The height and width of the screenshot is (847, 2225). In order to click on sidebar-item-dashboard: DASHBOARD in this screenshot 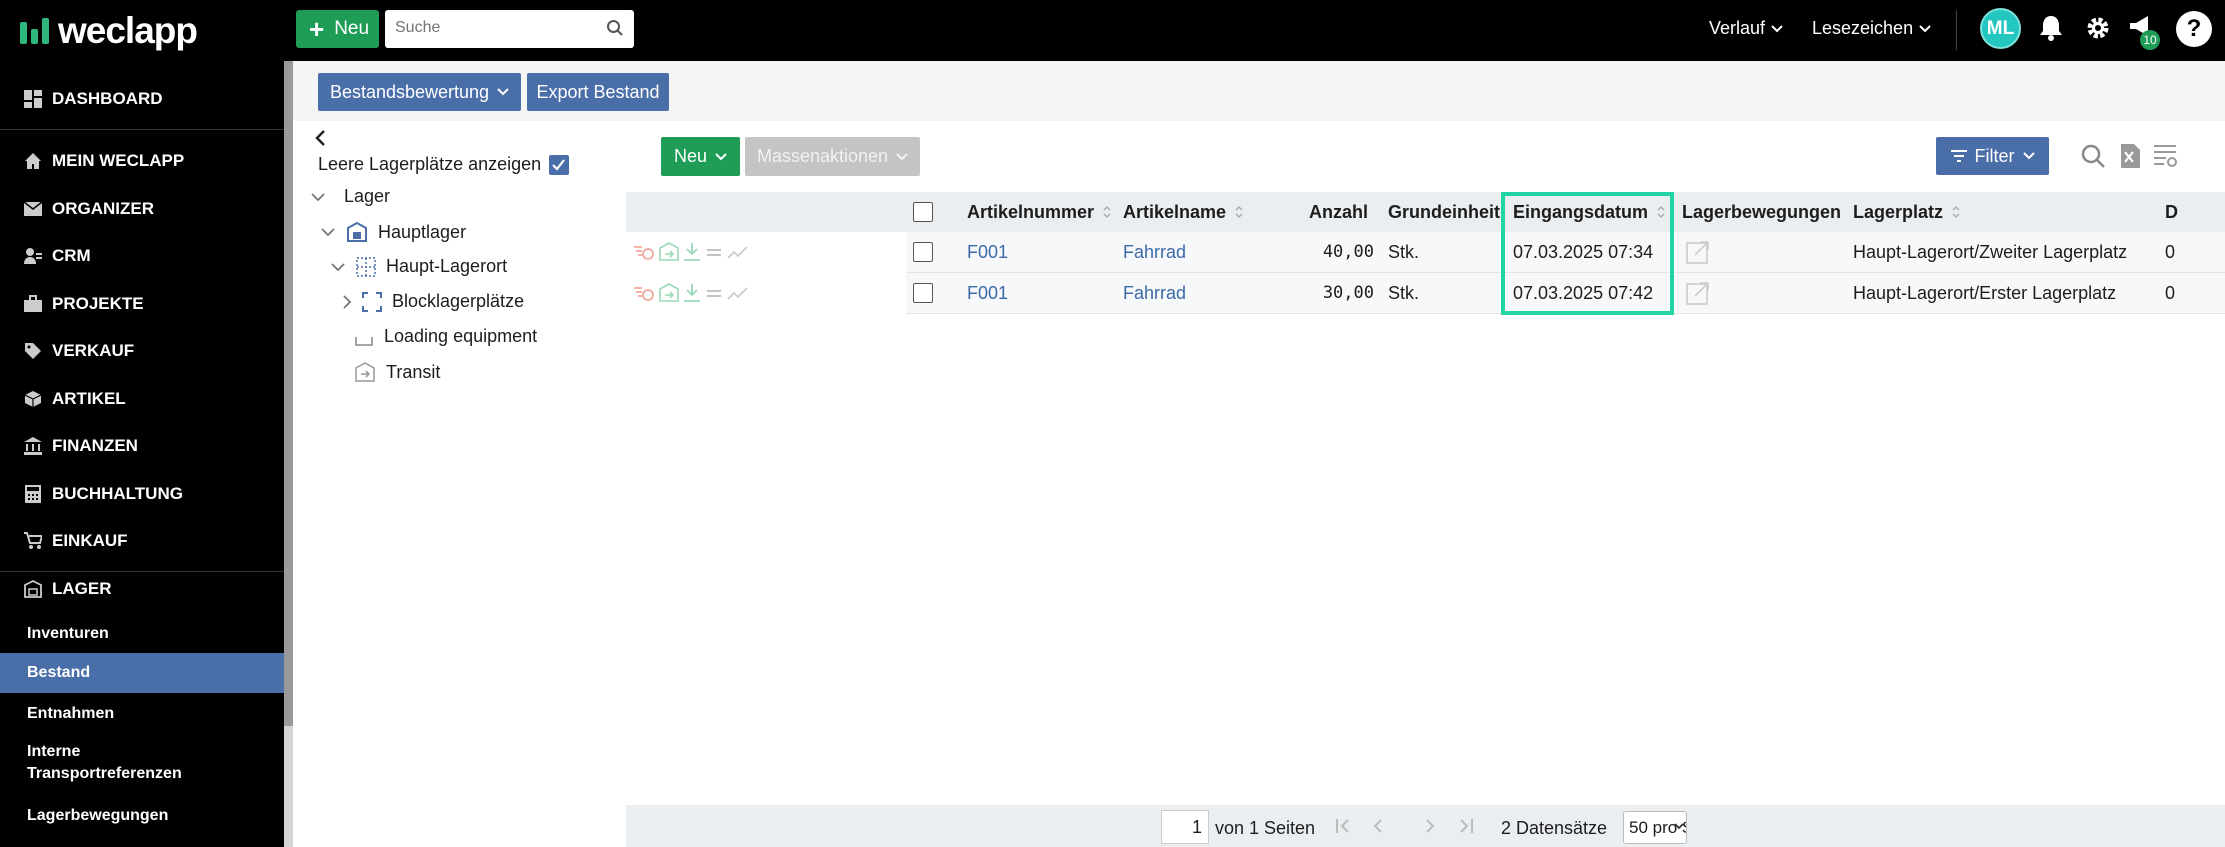, I will do `click(142, 99)`.